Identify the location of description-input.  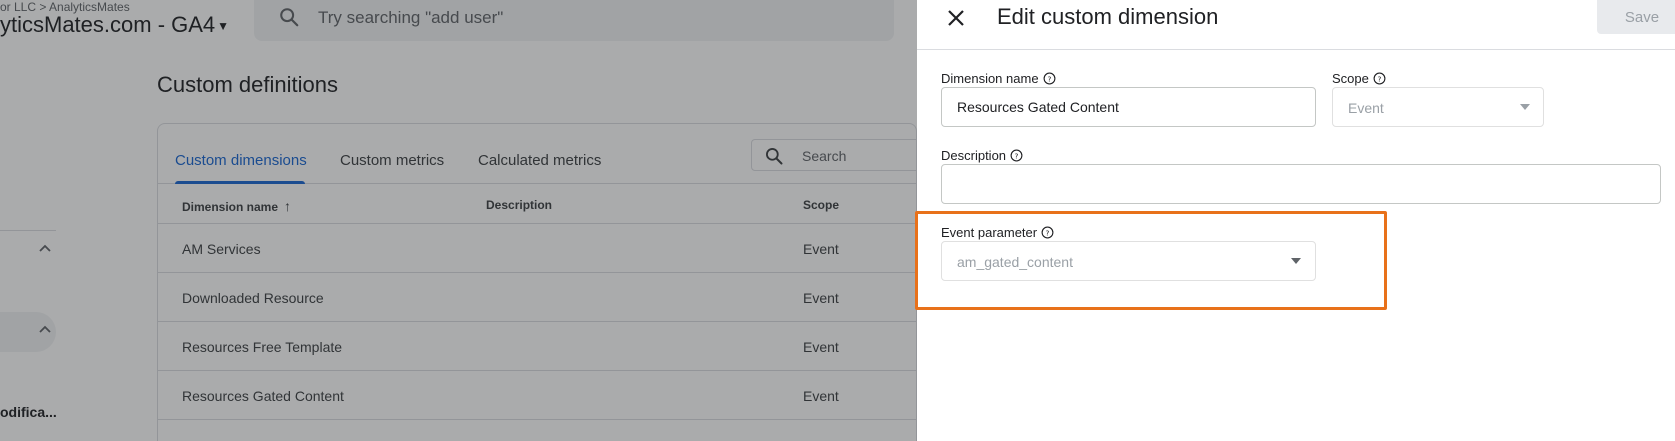
(1301, 184).